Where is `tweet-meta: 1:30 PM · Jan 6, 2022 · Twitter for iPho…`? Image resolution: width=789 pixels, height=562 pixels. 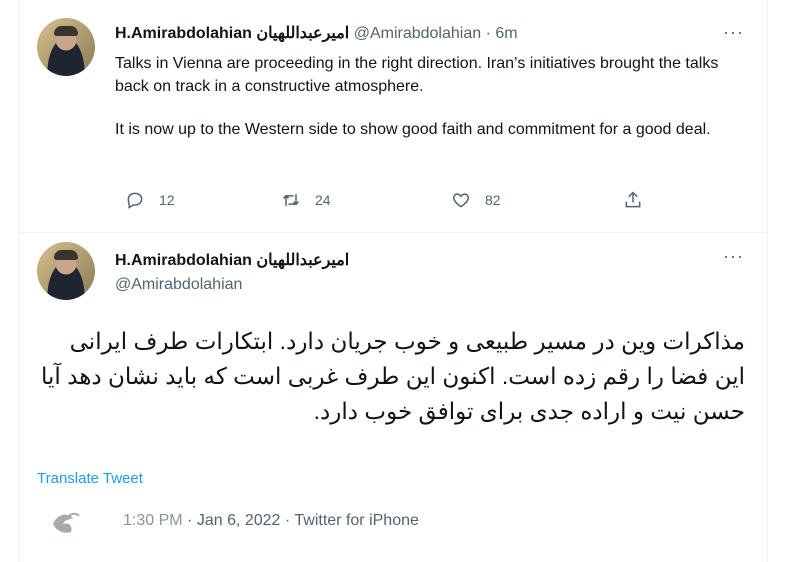 tweet-meta: 1:30 PM · Jan 6, 2022 · Twitter for iPho… is located at coordinates (271, 521).